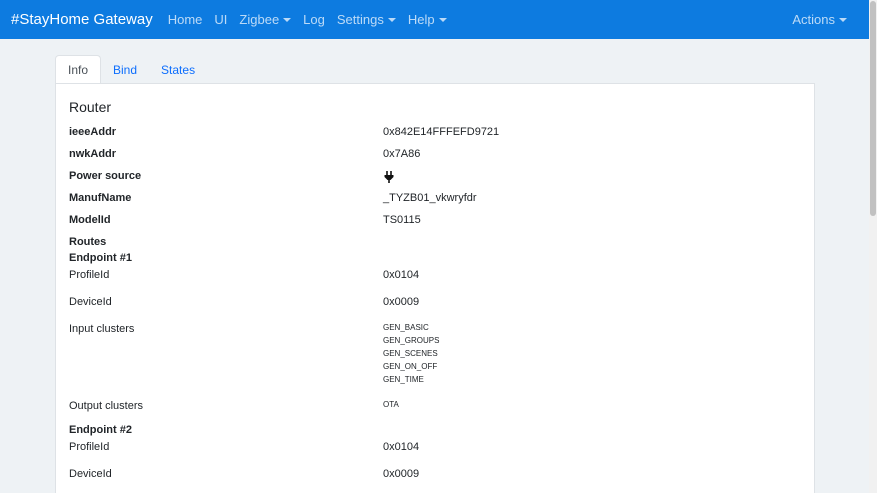 The width and height of the screenshot is (877, 493). What do you see at coordinates (178, 69) in the screenshot?
I see `tab-states: States` at bounding box center [178, 69].